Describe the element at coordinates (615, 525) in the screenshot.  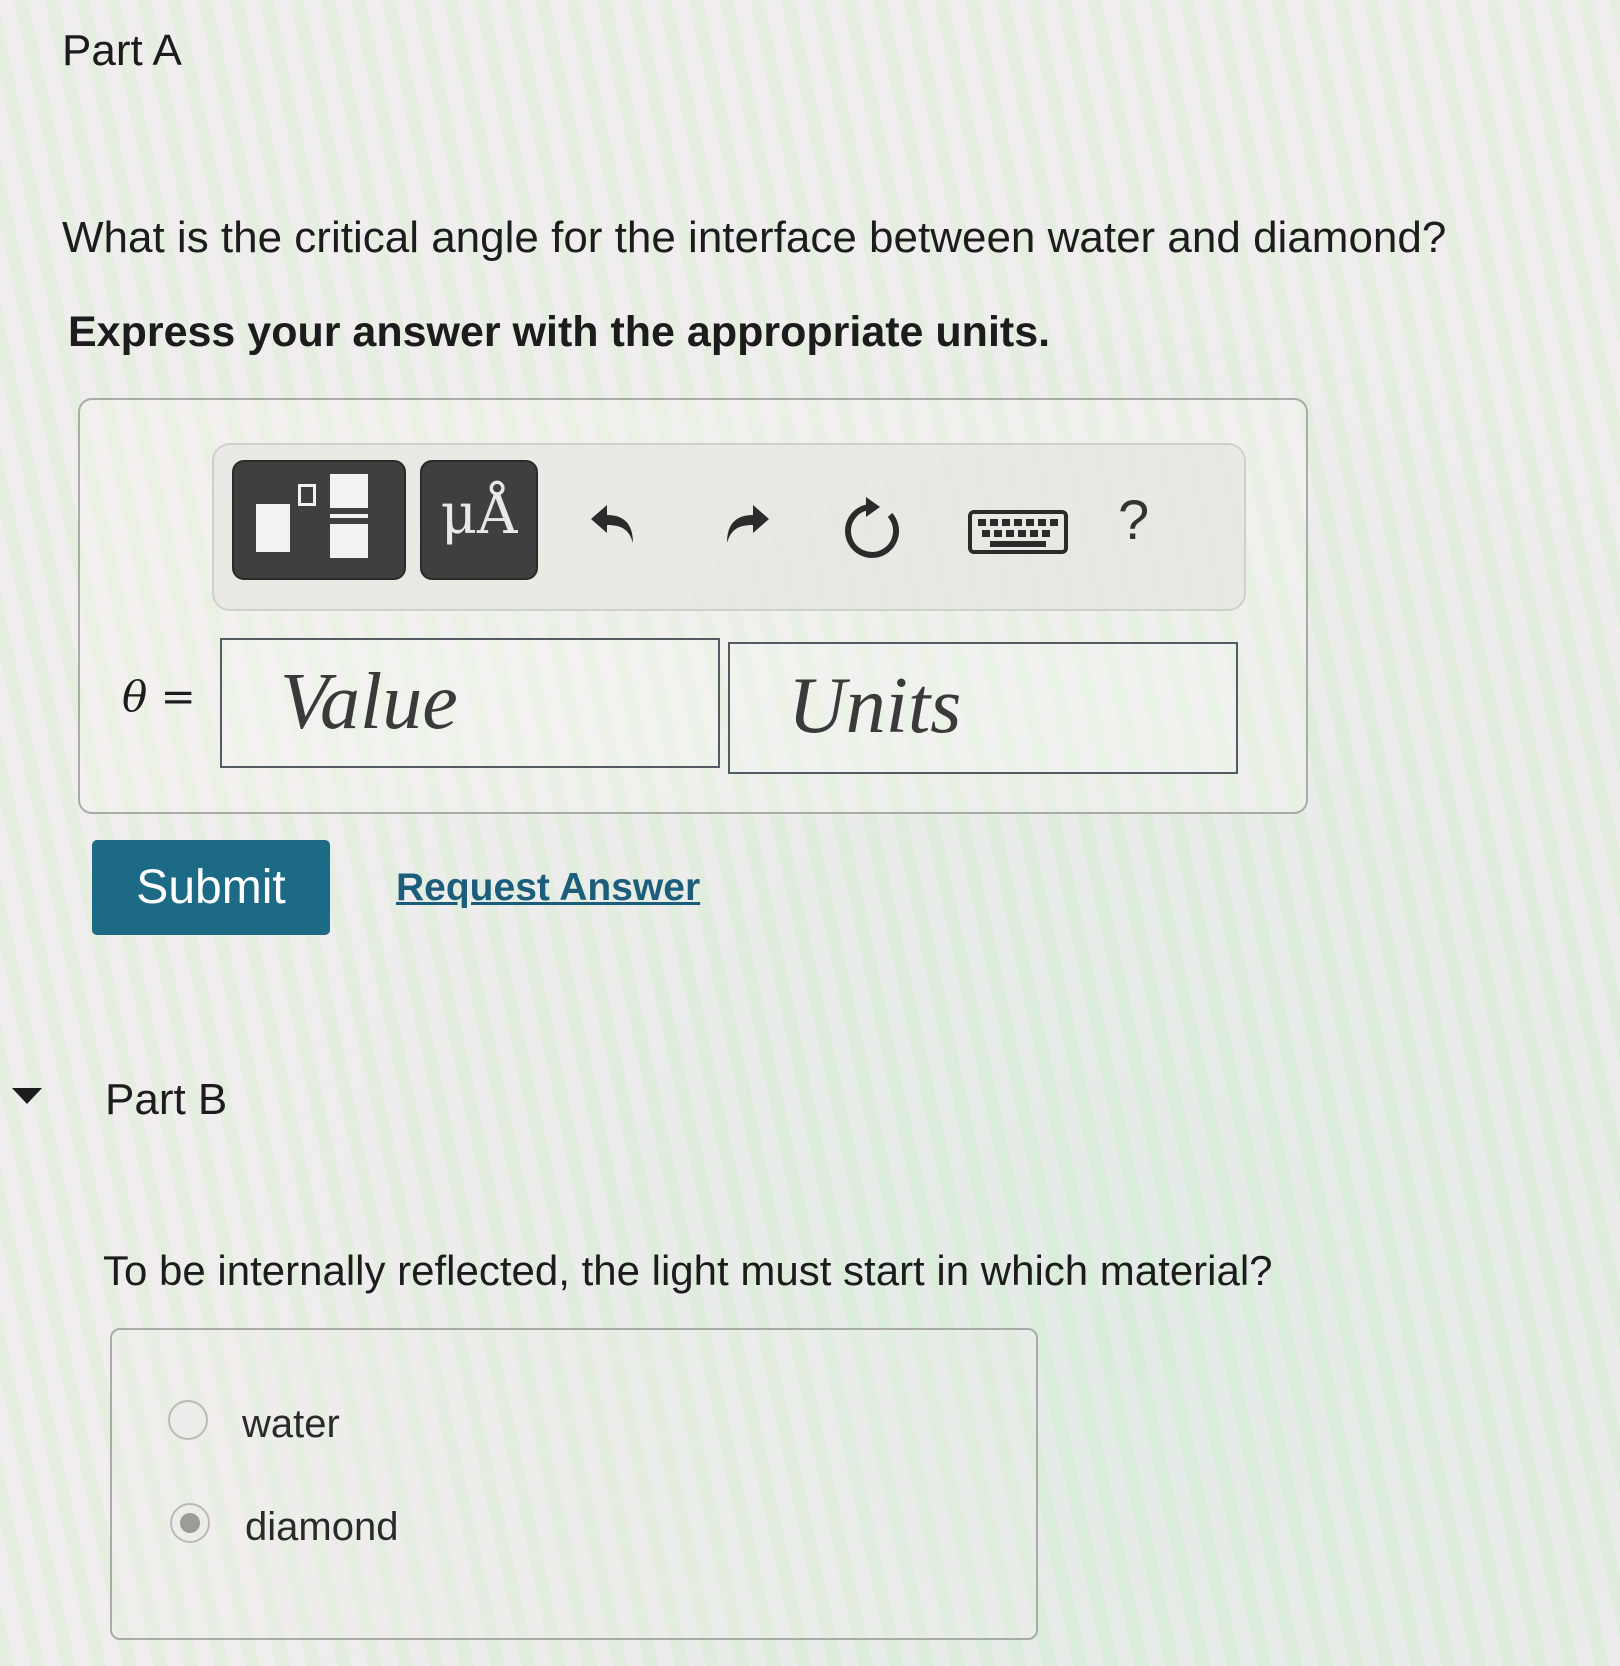
I see `undo-icon` at that location.